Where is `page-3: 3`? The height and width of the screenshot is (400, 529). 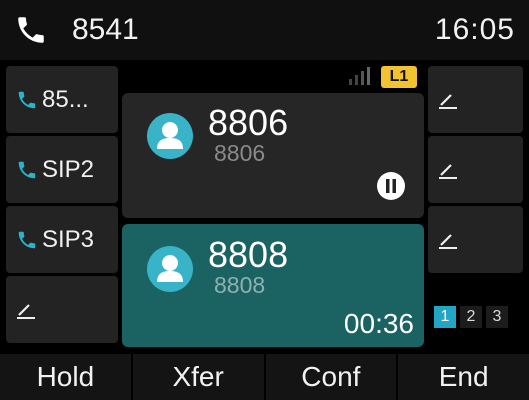
page-3: 3 is located at coordinates (497, 317).